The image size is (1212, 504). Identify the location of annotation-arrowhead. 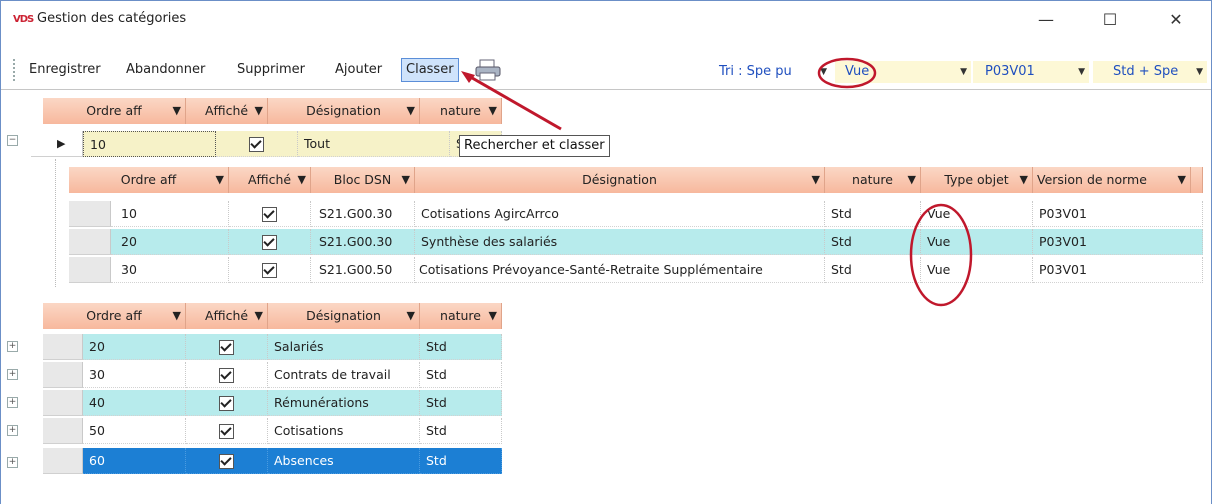
(468, 77).